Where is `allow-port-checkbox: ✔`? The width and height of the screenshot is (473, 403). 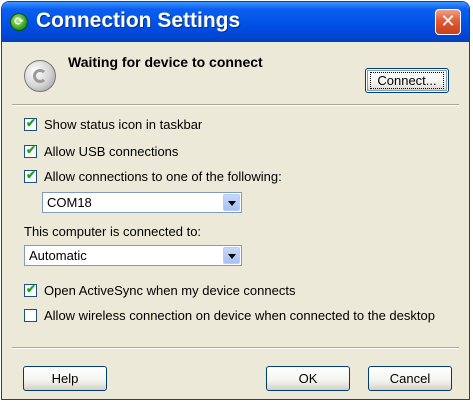 allow-port-checkbox: ✔ is located at coordinates (30, 175).